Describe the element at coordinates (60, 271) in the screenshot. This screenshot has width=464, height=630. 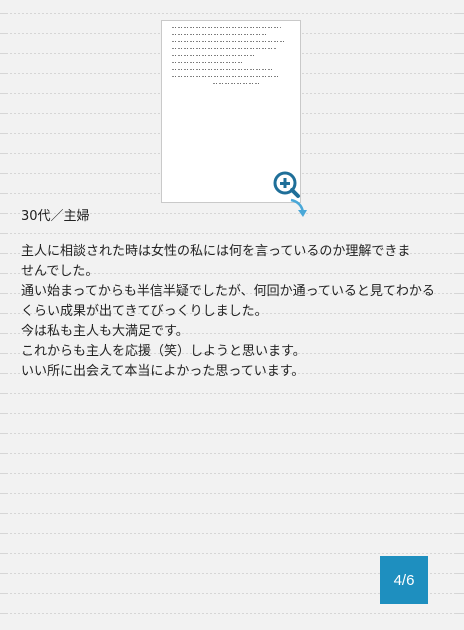
I see `testimonial-line: せんでした。` at that location.